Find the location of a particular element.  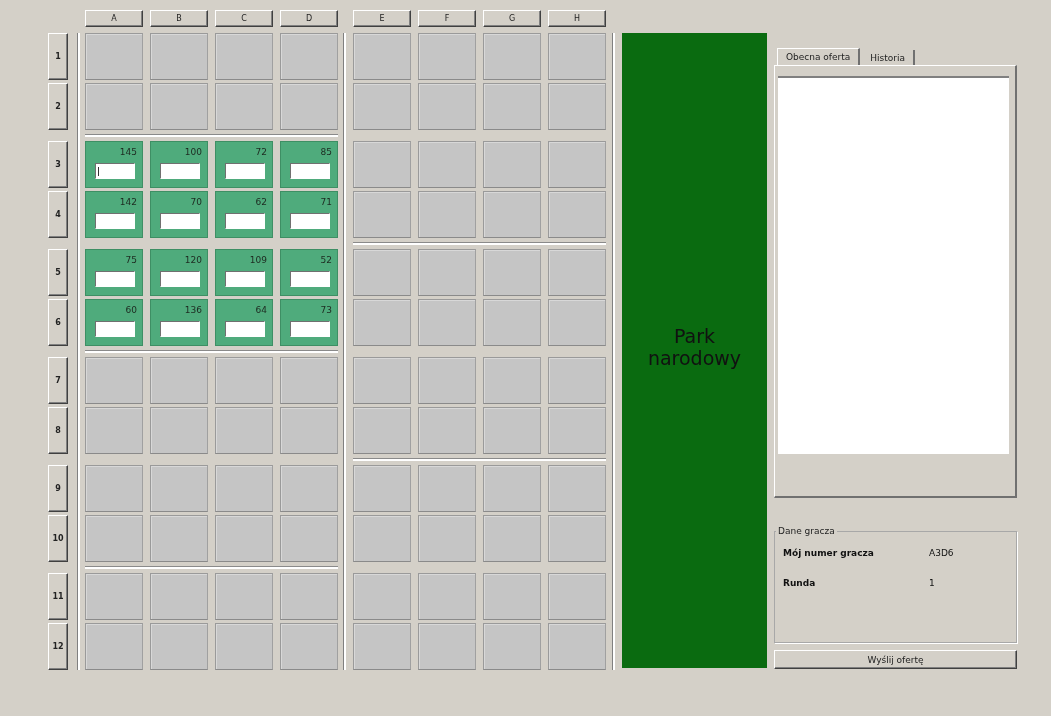

column-header: F is located at coordinates (447, 18).